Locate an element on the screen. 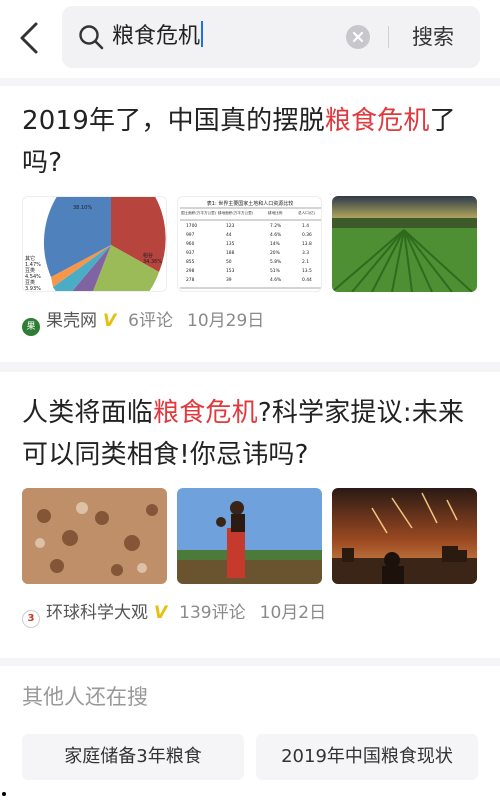 This screenshot has height=801, width=500. publish-date: 10月2日 is located at coordinates (293, 613).